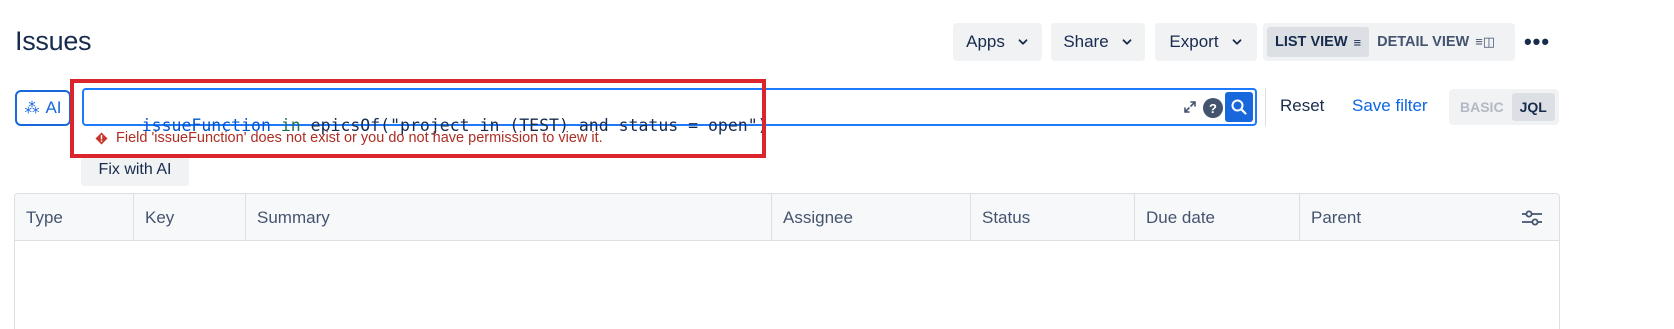  I want to click on view-toggle: LIST VIEW ≡ DETAIL VIEW ≡◫, so click(1389, 42).